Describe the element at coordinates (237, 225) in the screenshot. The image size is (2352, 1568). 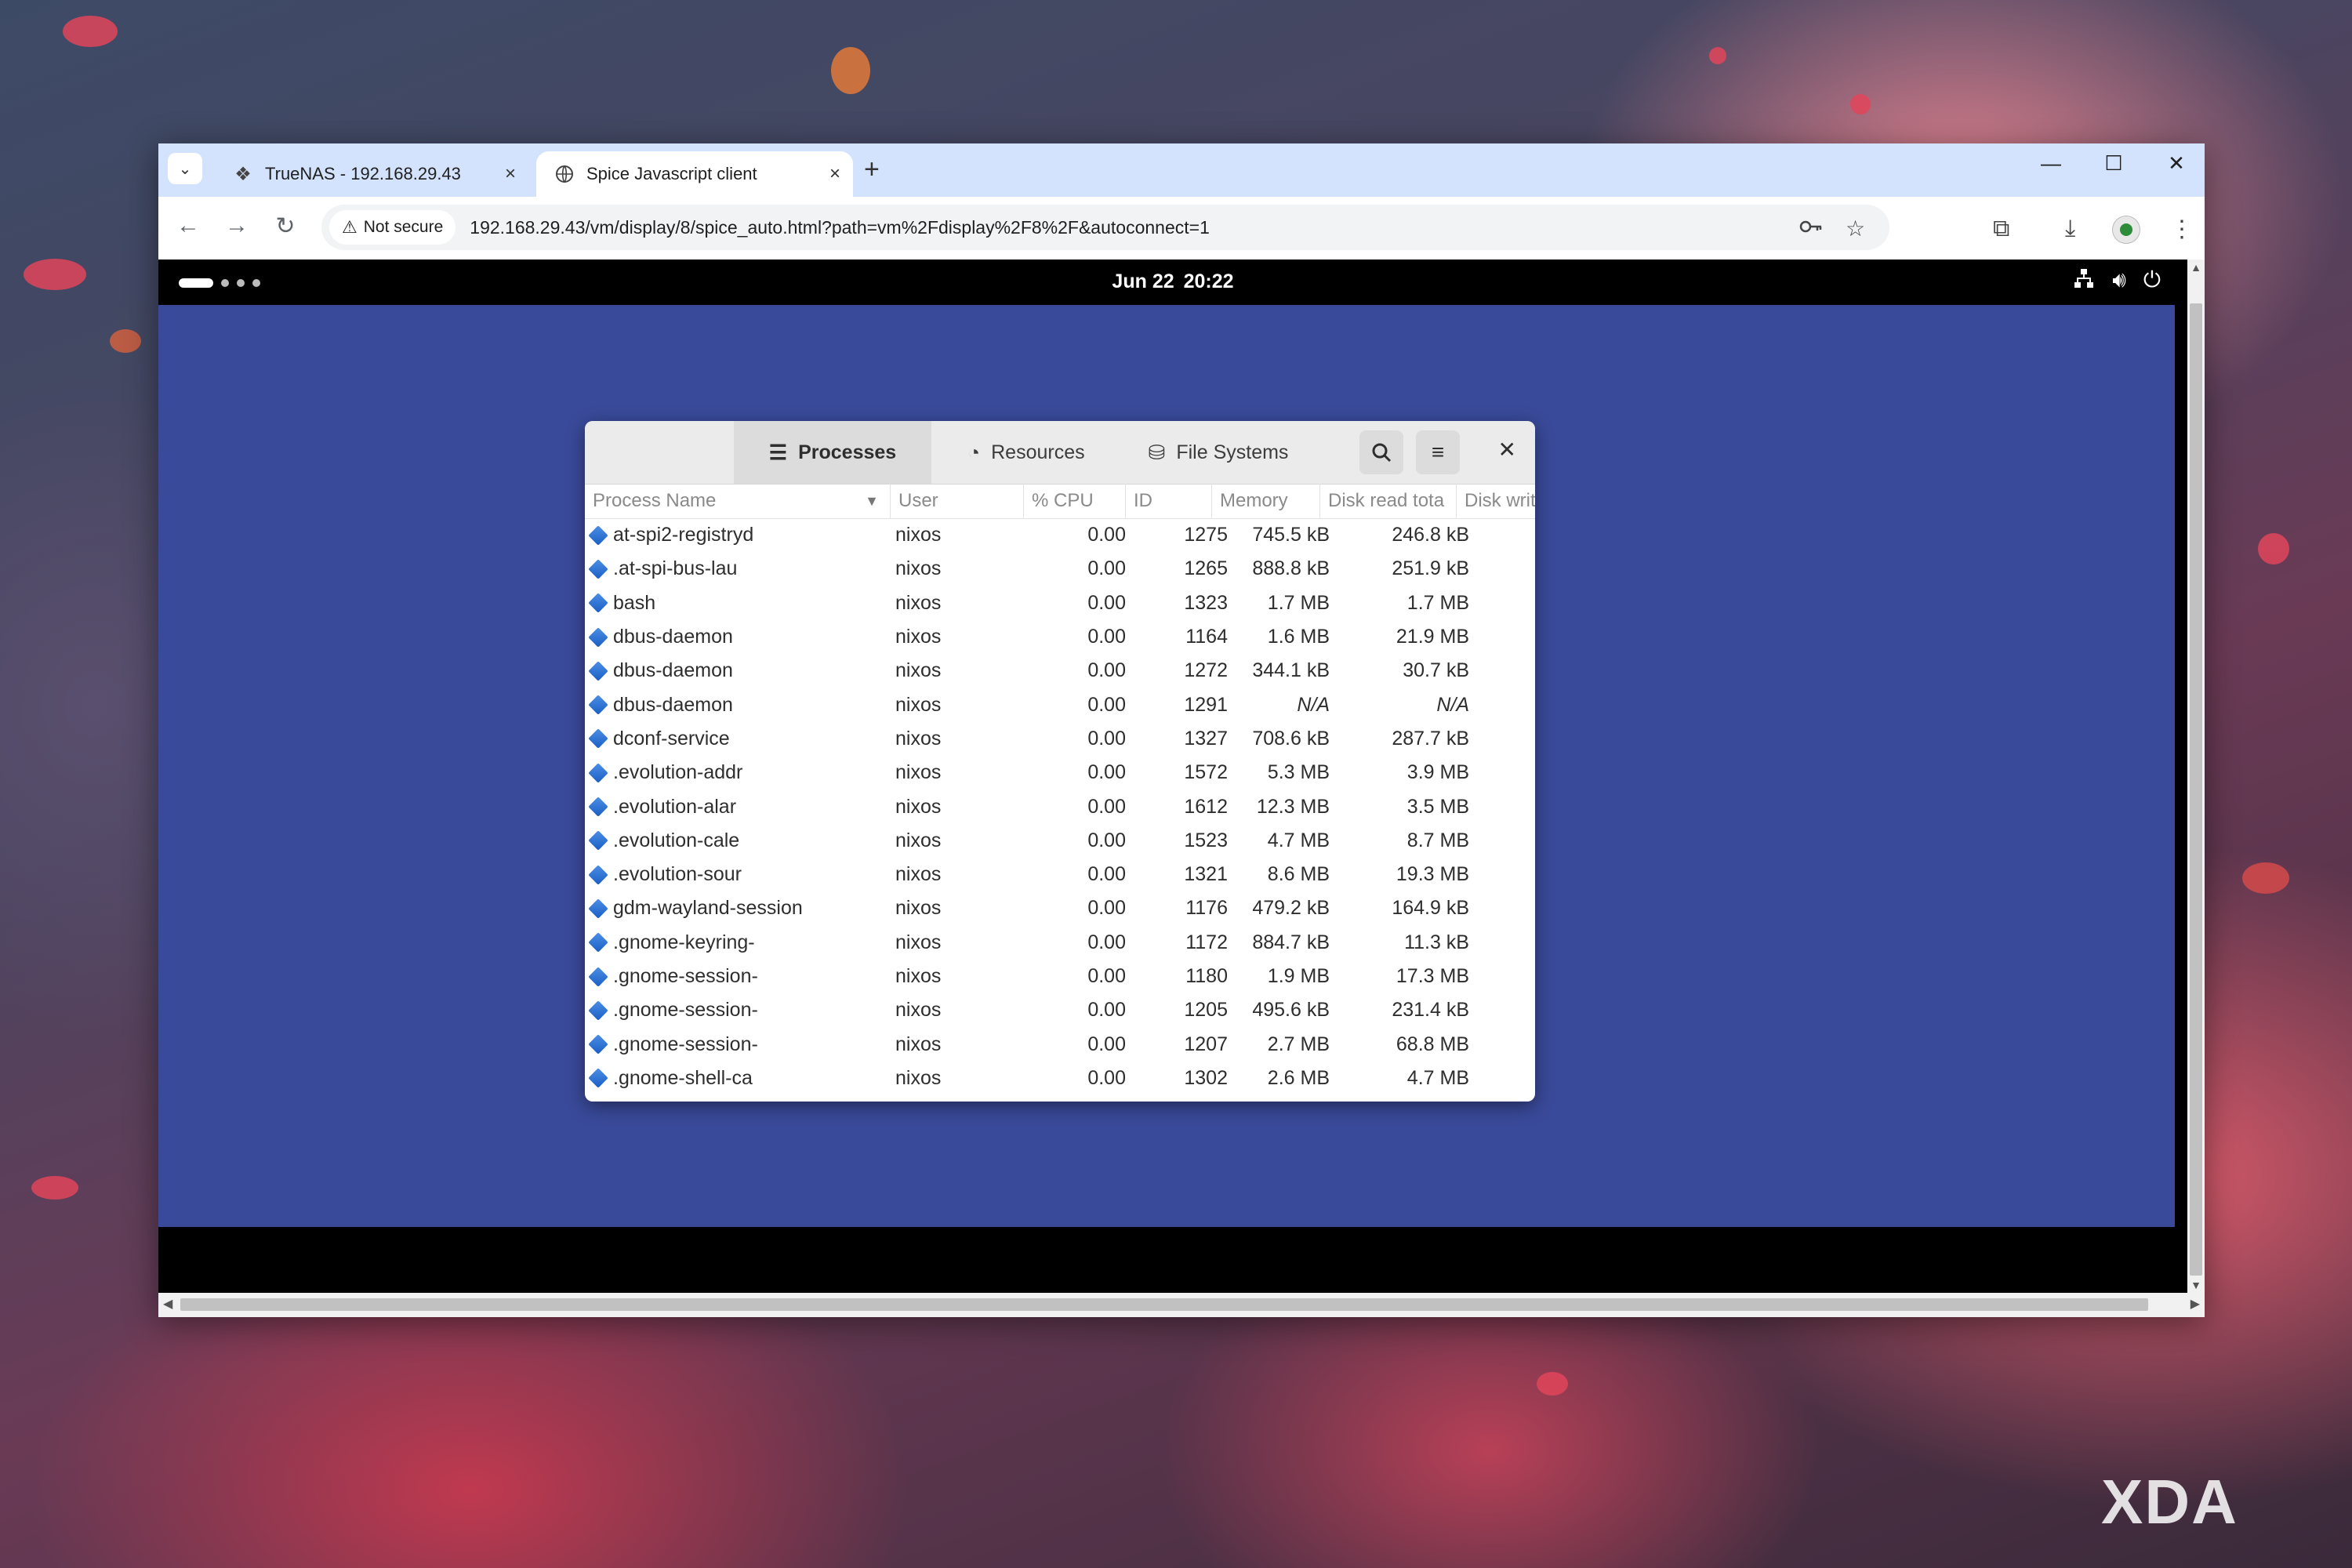
I see `forward-arrow-icon: →` at that location.